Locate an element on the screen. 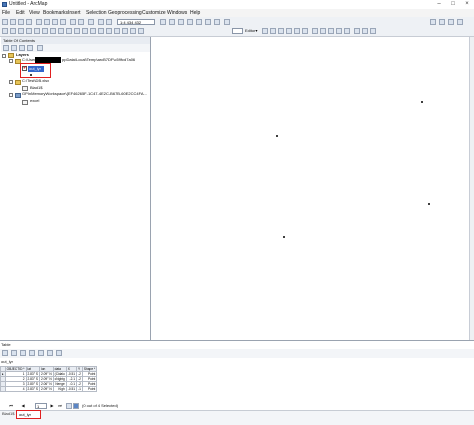  fixed-zoom-out-icon is located at coordinates (45, 31).